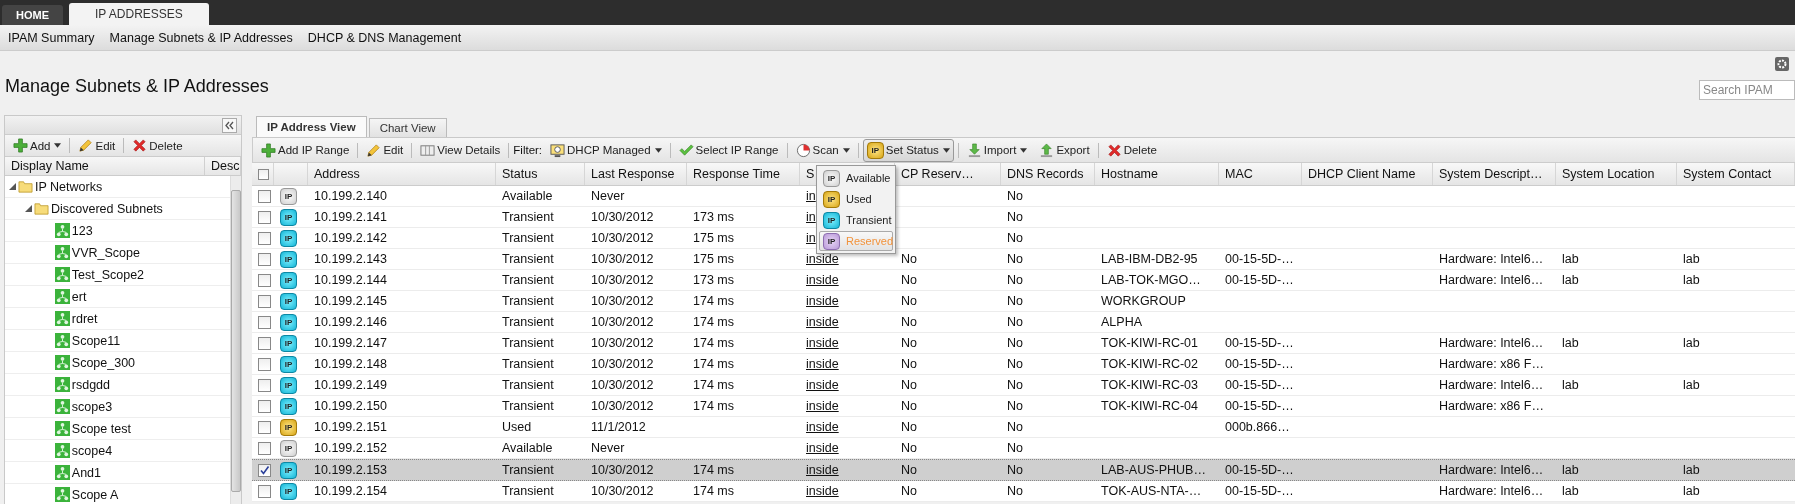 This screenshot has width=1795, height=504. What do you see at coordinates (107, 208) in the screenshot?
I see `tree-item: Discovered Subnets` at bounding box center [107, 208].